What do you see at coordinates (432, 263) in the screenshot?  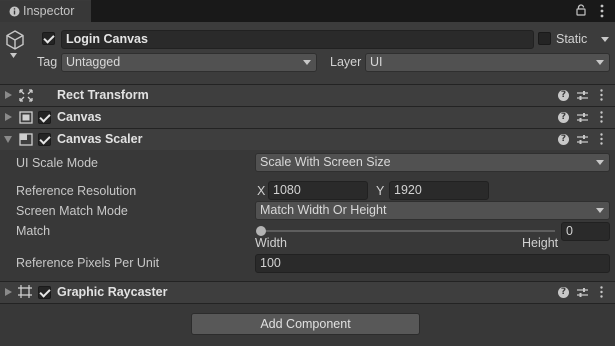 I see `ref-pixels-field: 100` at bounding box center [432, 263].